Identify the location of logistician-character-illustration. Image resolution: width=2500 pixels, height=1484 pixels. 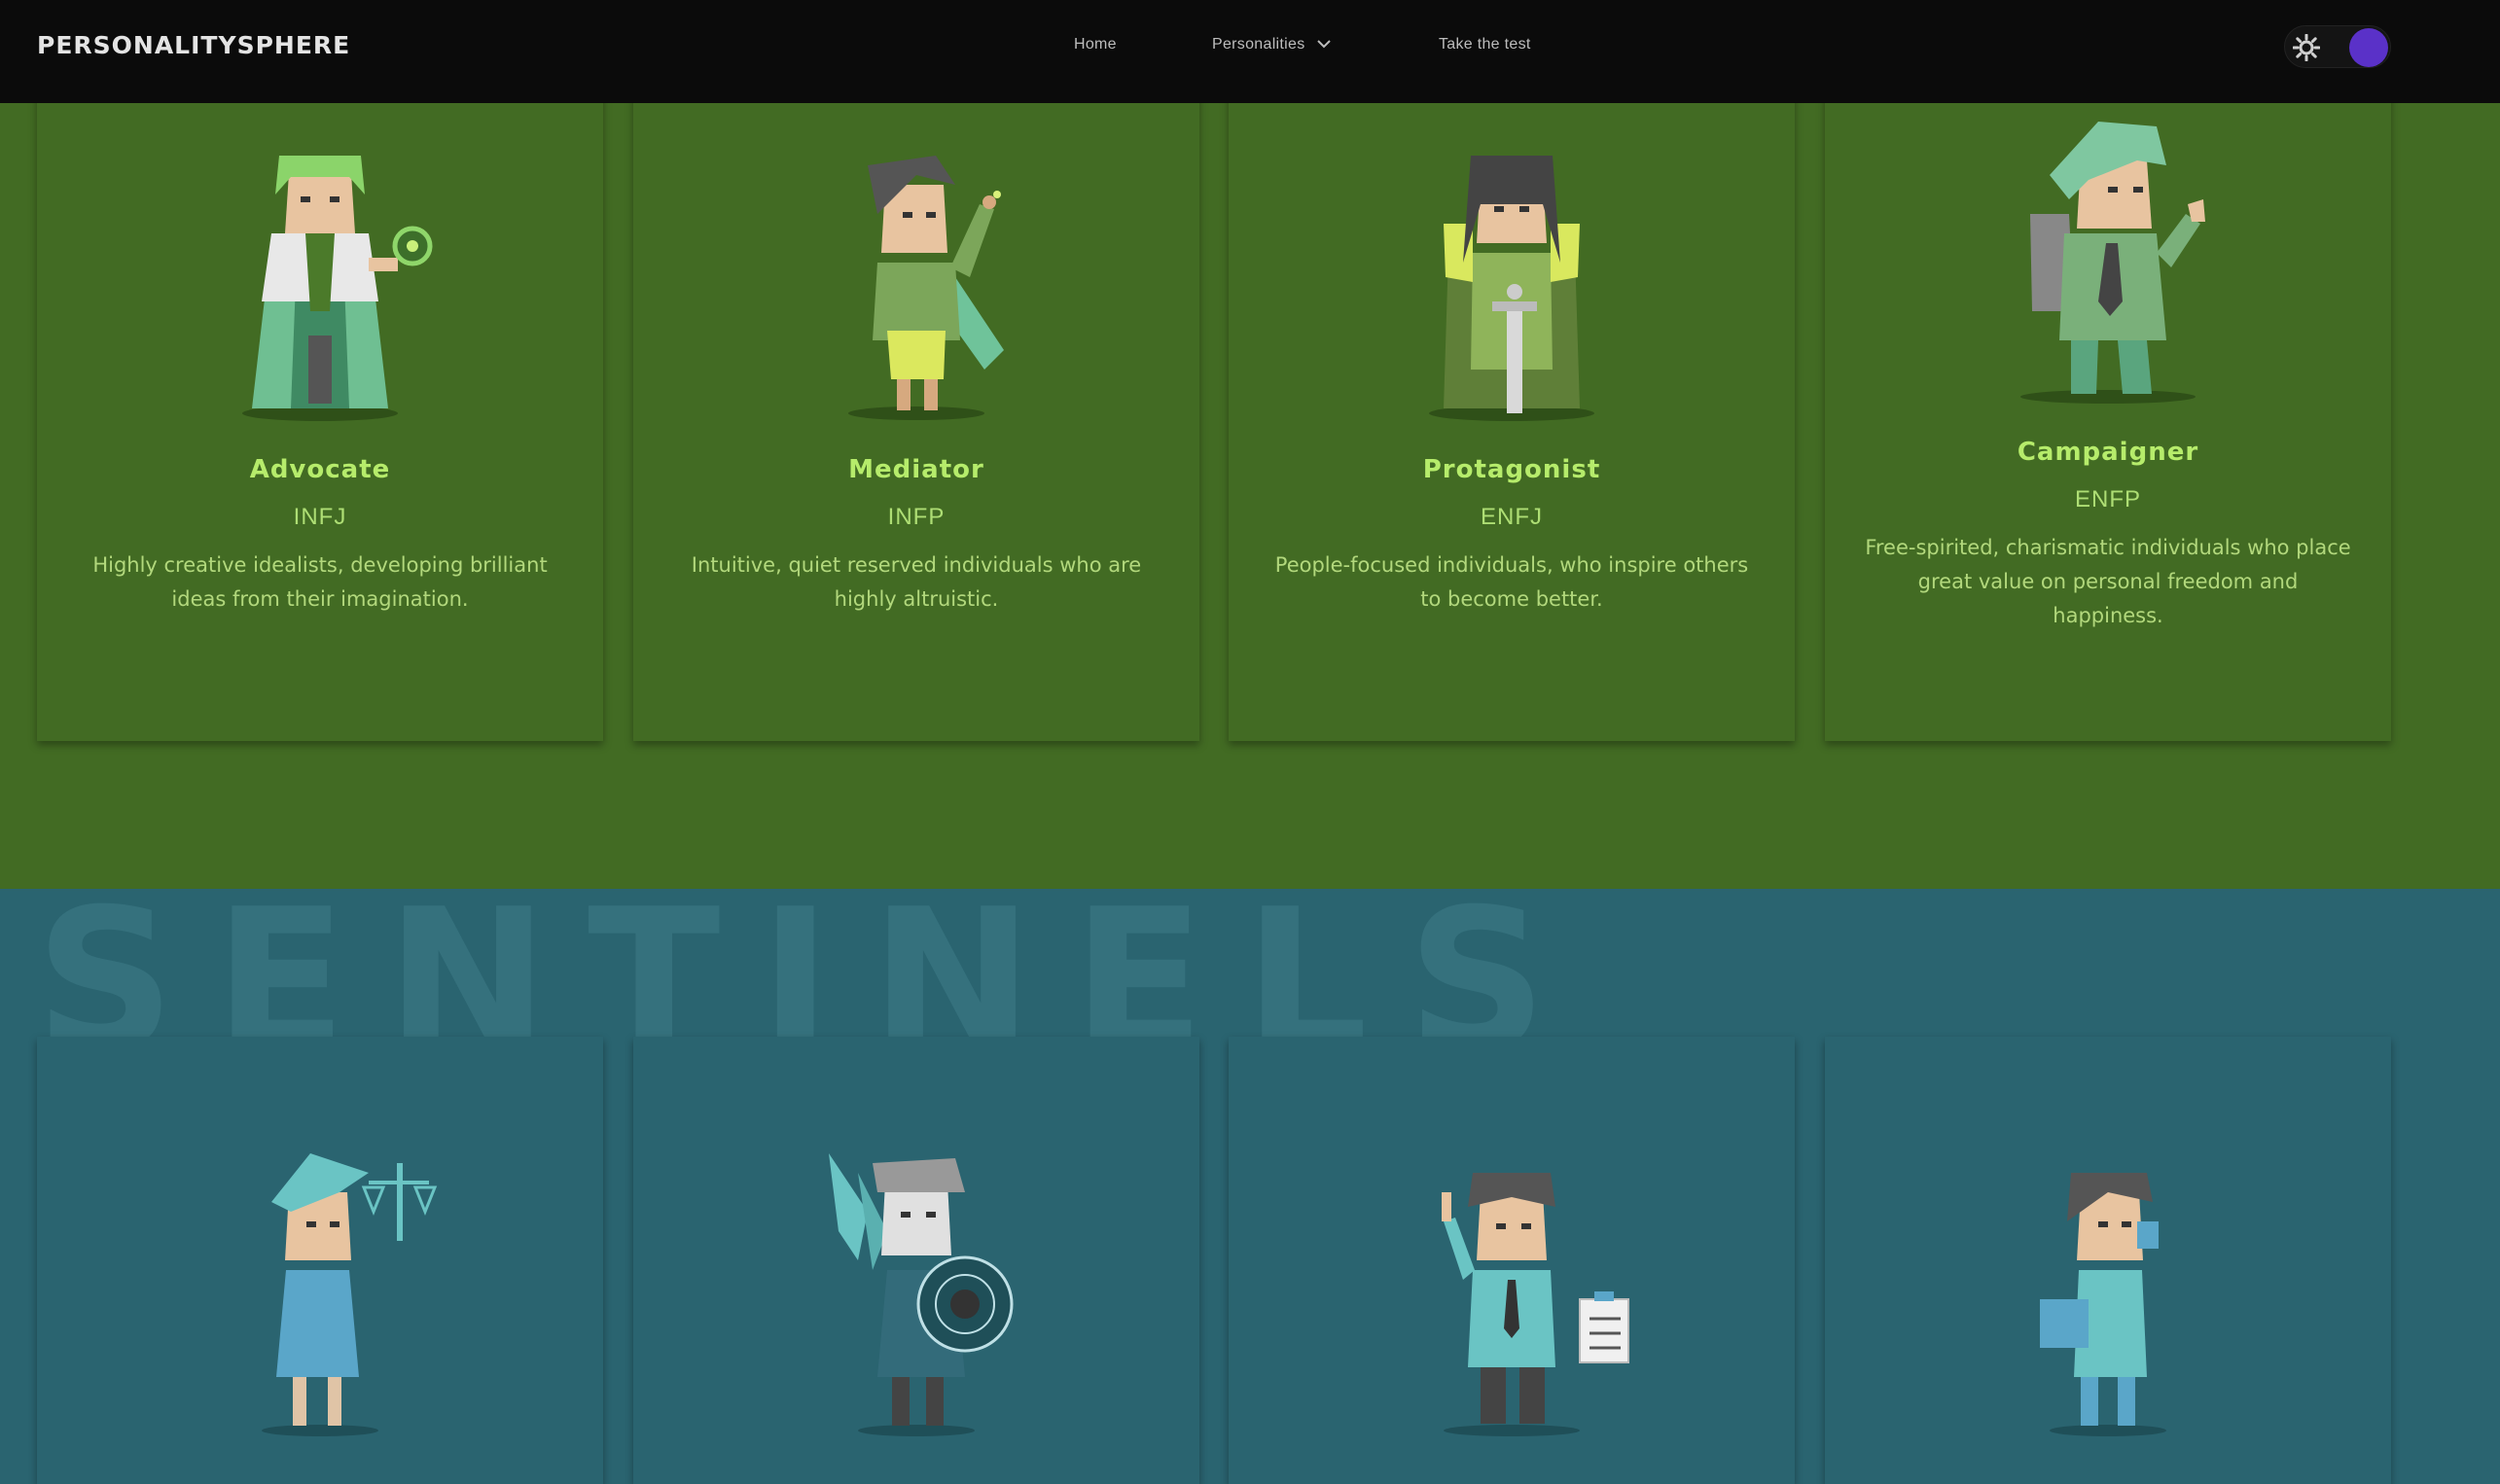
(350, 1295).